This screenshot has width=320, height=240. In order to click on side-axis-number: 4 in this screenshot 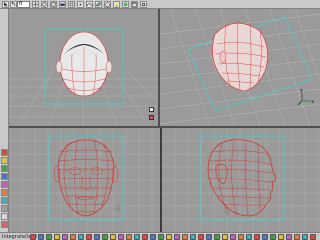, I will do `click(227, 213)`.